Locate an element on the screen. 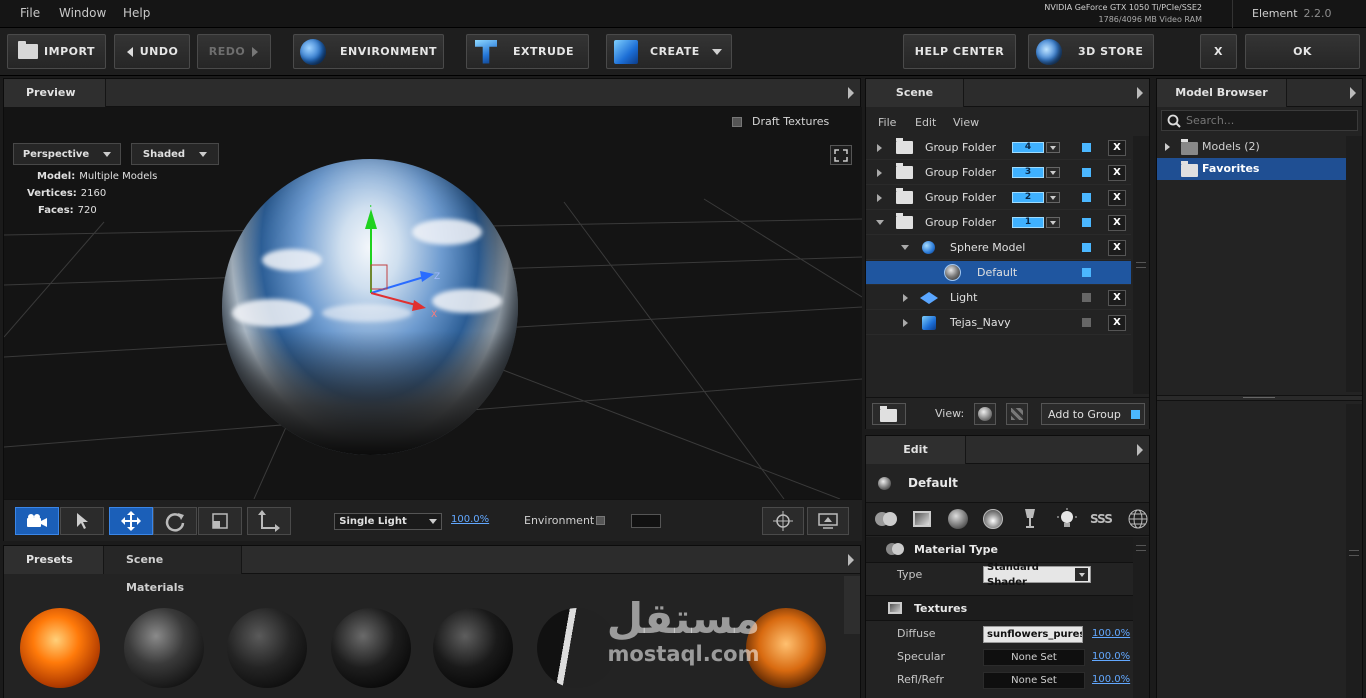 The image size is (1366, 698). tab-edit: Edit is located at coordinates (916, 450).